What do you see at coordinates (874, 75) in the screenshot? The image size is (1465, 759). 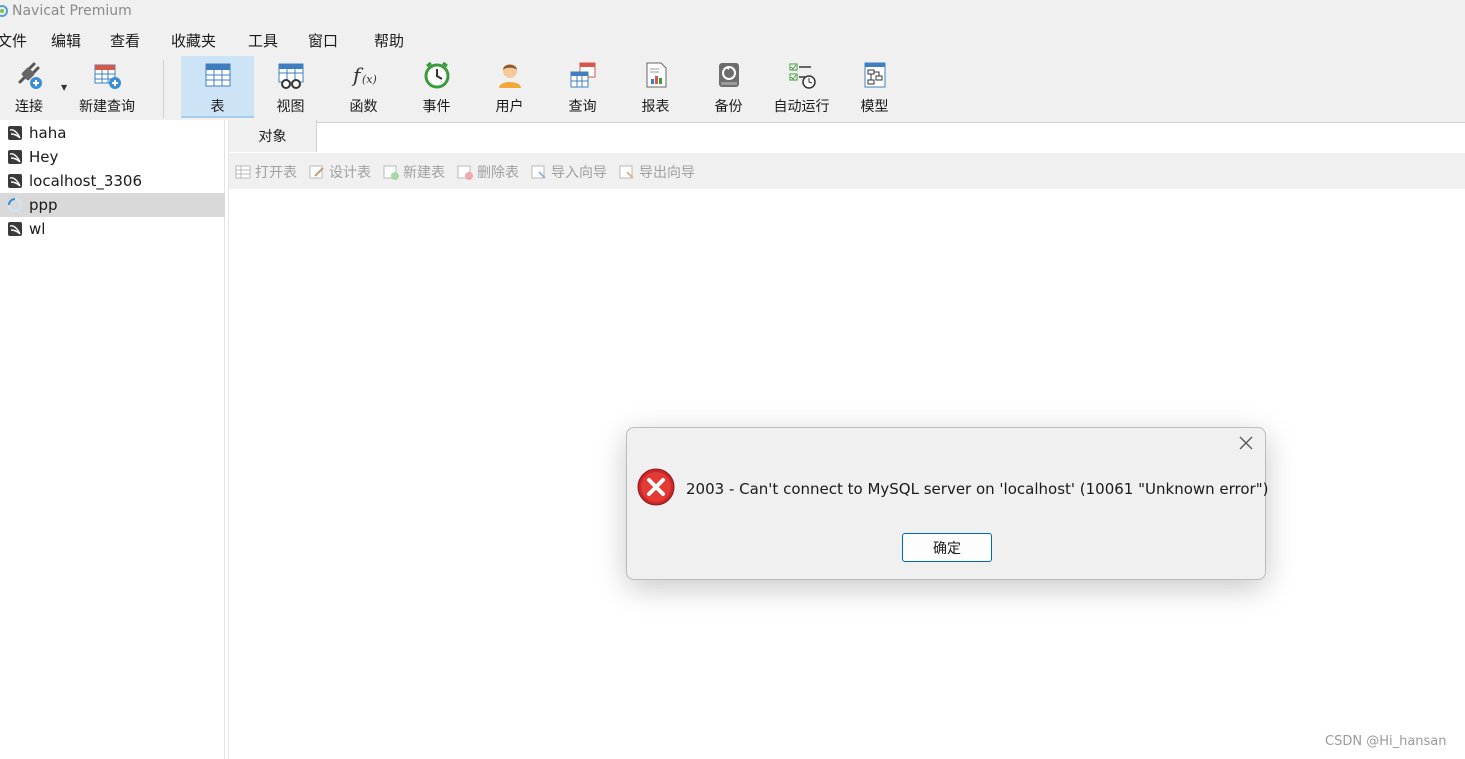 I see `model-icon` at bounding box center [874, 75].